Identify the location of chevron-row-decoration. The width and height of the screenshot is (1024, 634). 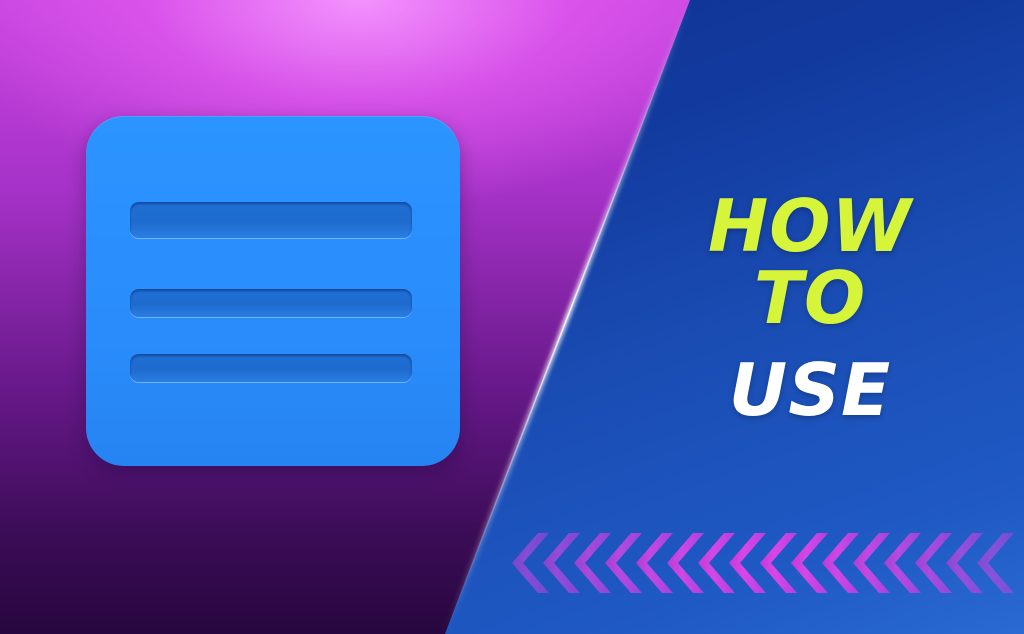
(763, 563).